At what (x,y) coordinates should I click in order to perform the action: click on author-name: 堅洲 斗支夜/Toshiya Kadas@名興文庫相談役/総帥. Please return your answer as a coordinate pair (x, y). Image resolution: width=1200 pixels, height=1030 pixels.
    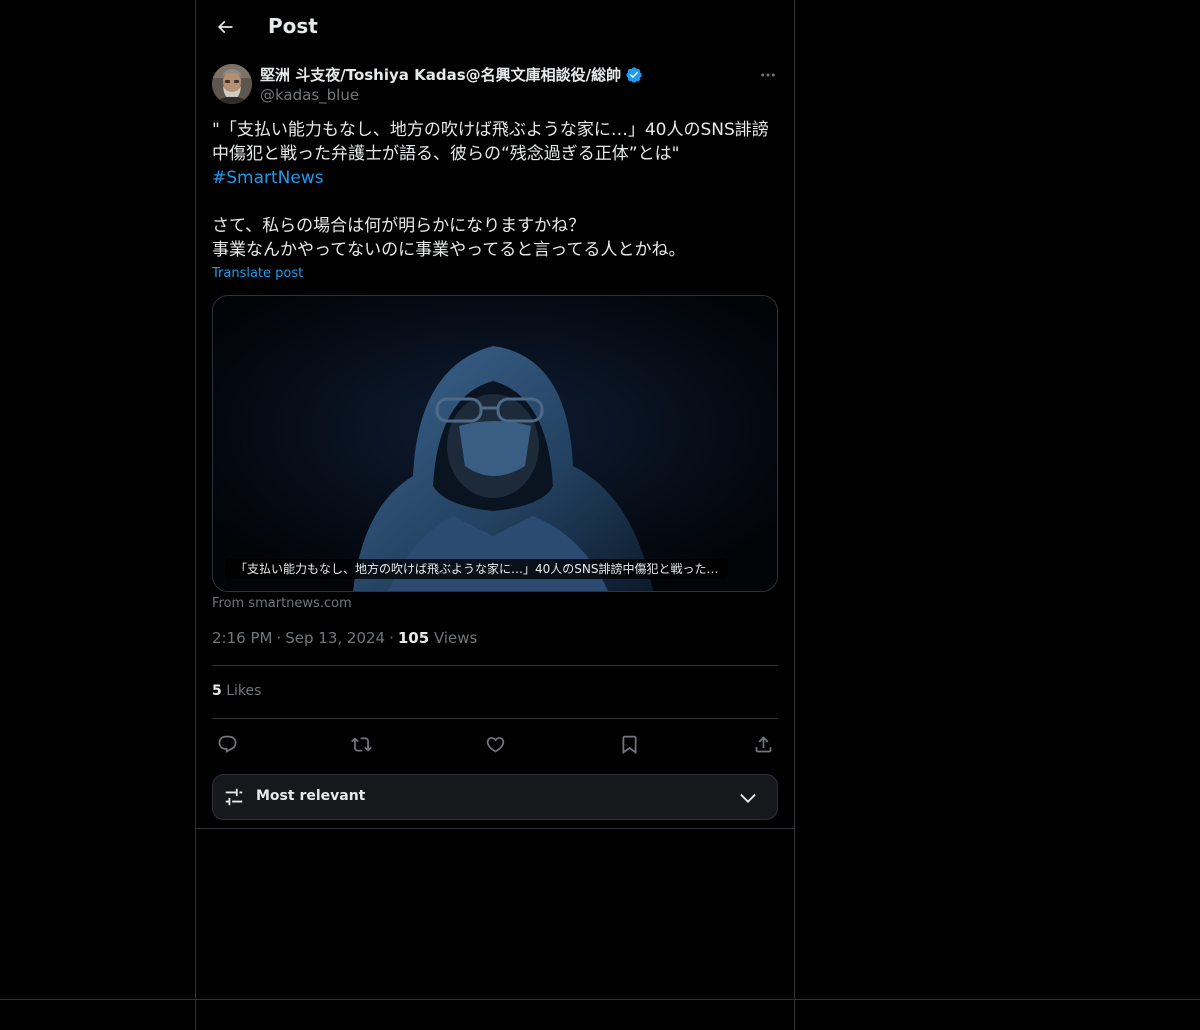
    Looking at the image, I should click on (451, 74).